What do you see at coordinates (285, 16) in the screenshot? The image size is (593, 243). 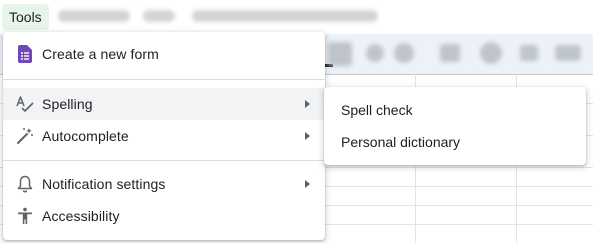 I see `last-edit-blurred` at bounding box center [285, 16].